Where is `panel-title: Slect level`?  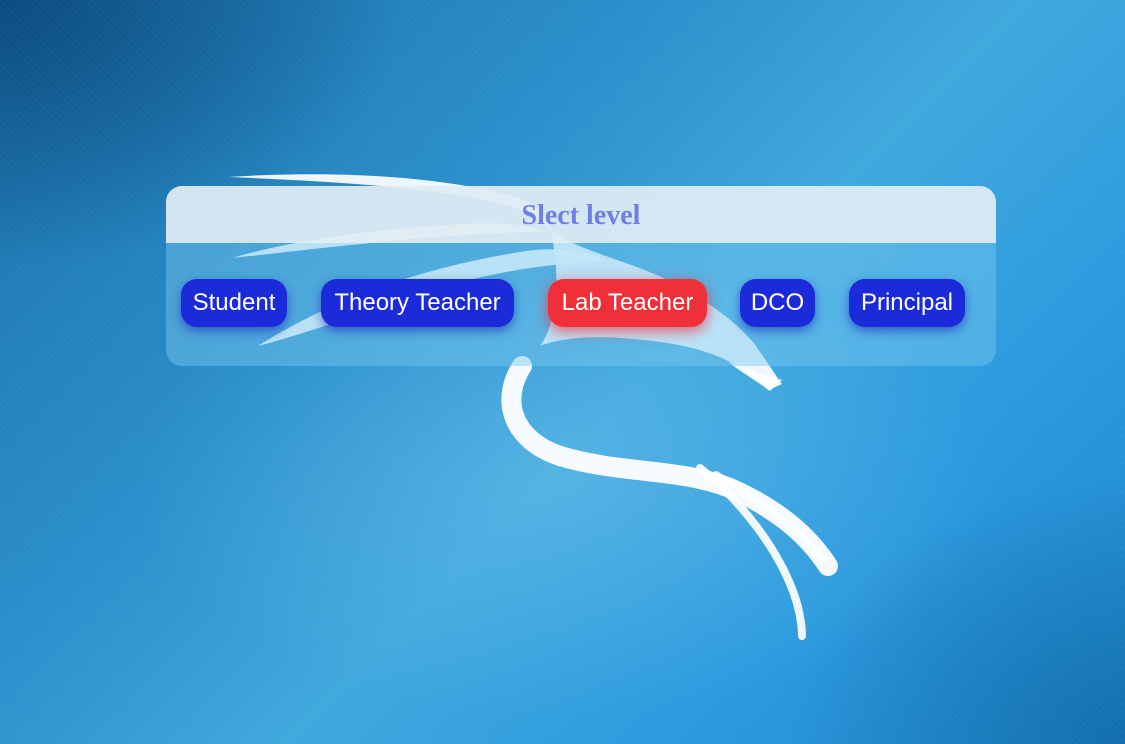 panel-title: Slect level is located at coordinates (581, 215).